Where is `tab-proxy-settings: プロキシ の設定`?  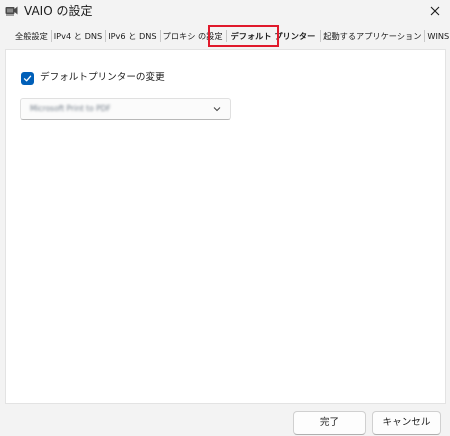
tab-proxy-settings: プロキシ の設定 is located at coordinates (192, 36).